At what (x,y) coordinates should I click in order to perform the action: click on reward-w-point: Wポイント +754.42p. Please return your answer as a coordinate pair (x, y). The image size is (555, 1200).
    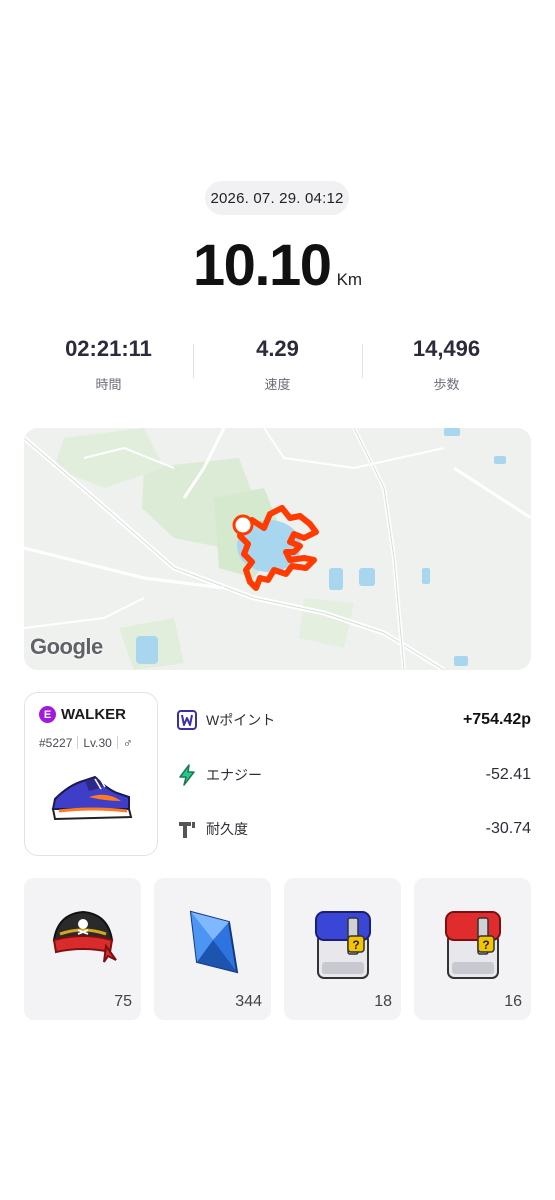
    Looking at the image, I should click on (353, 720).